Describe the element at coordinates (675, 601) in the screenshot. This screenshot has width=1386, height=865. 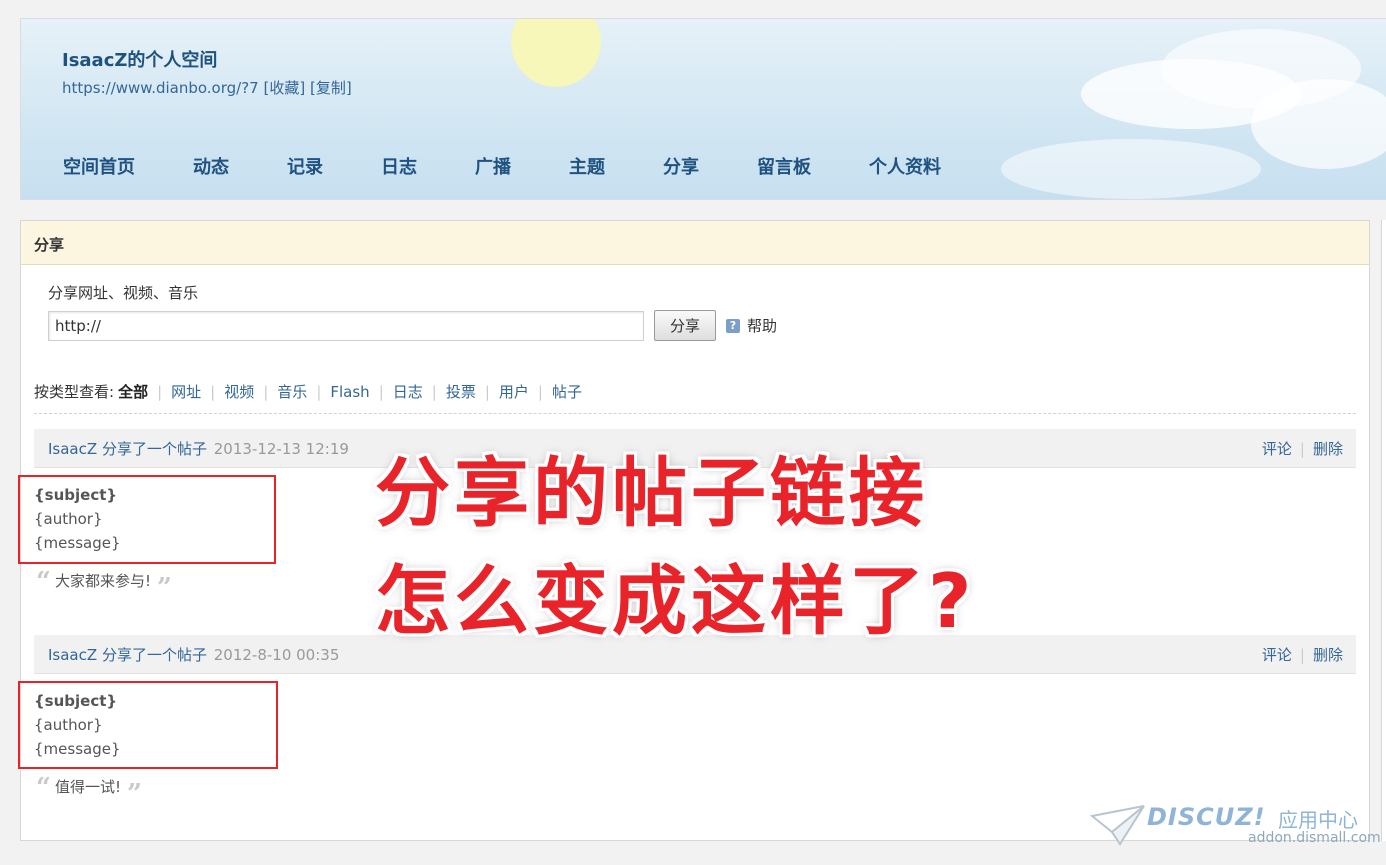
I see `overlay-headline-line2: 怎么变成这样了?` at that location.